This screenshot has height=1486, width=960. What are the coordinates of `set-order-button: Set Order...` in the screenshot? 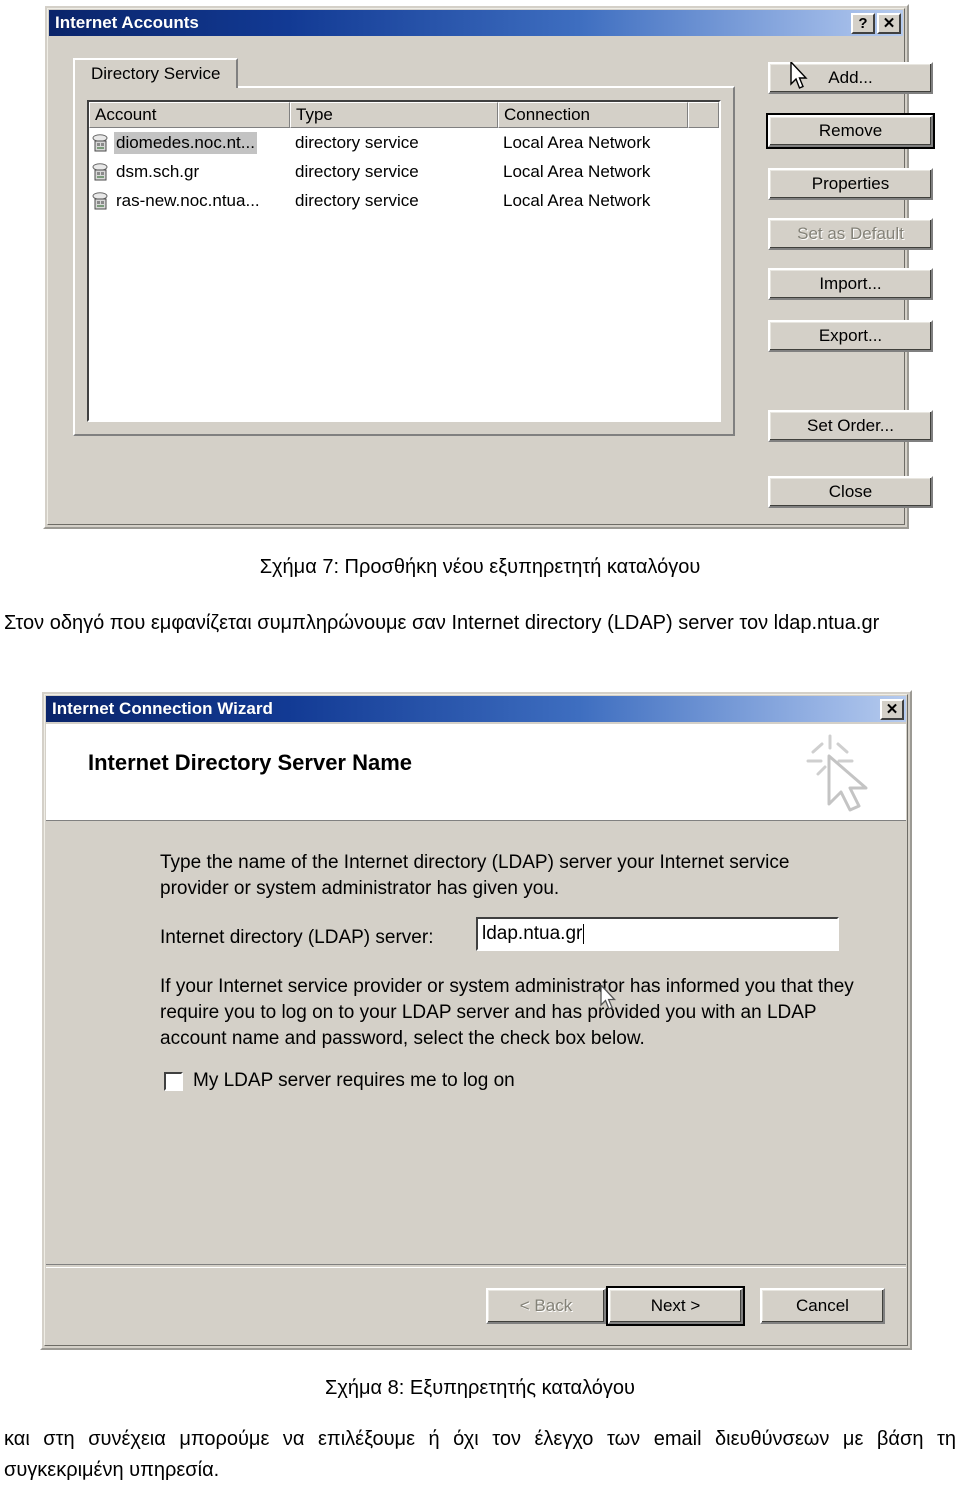 It's located at (850, 426).